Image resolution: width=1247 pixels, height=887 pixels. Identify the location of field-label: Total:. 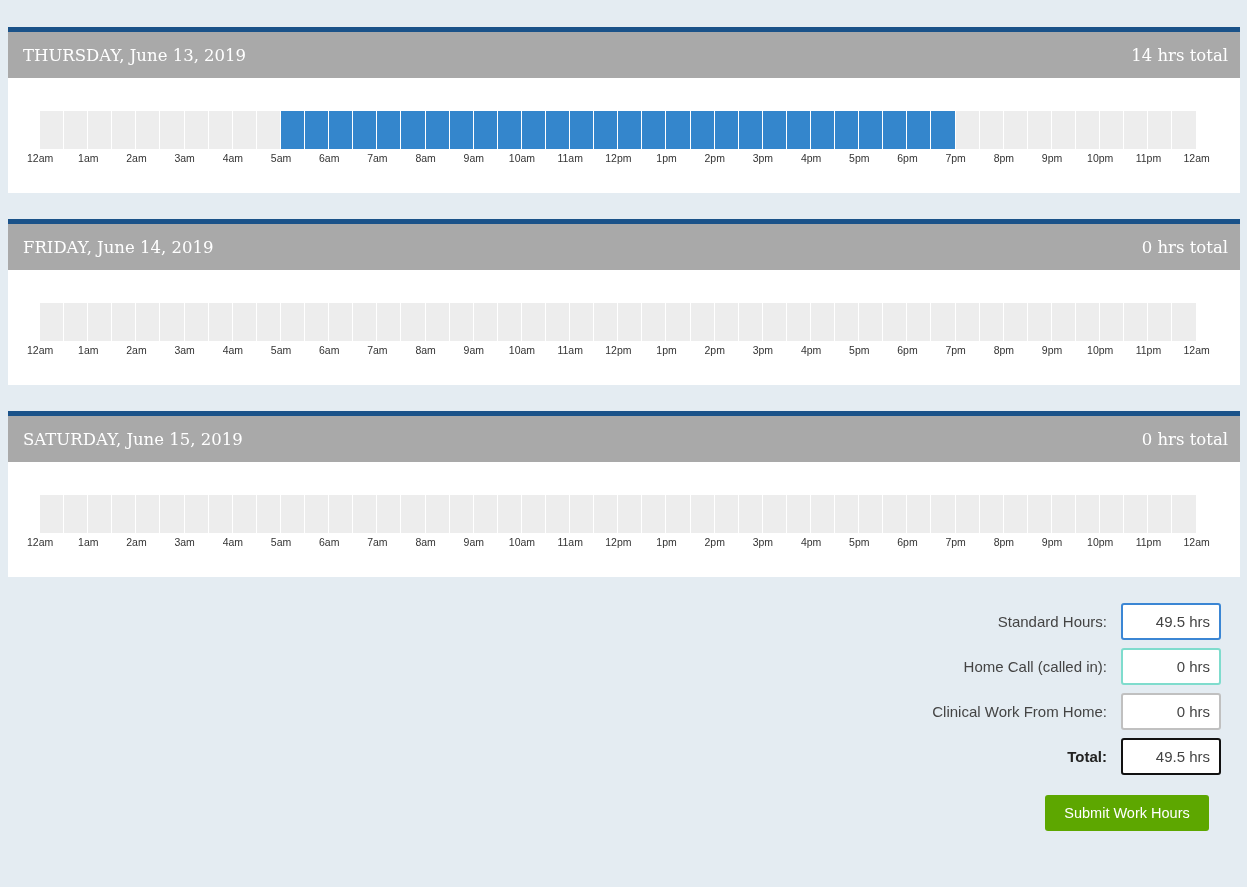
(1087, 756).